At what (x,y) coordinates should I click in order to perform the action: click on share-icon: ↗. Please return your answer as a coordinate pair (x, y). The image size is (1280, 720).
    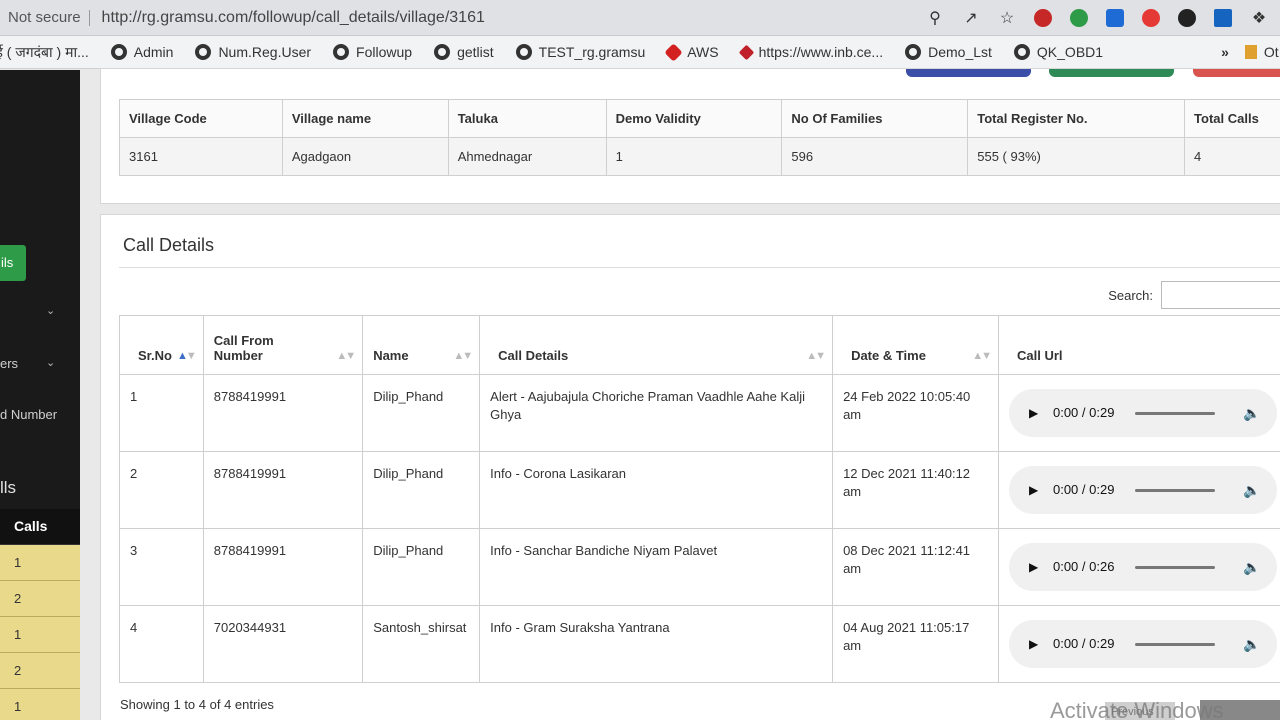
    Looking at the image, I should click on (971, 18).